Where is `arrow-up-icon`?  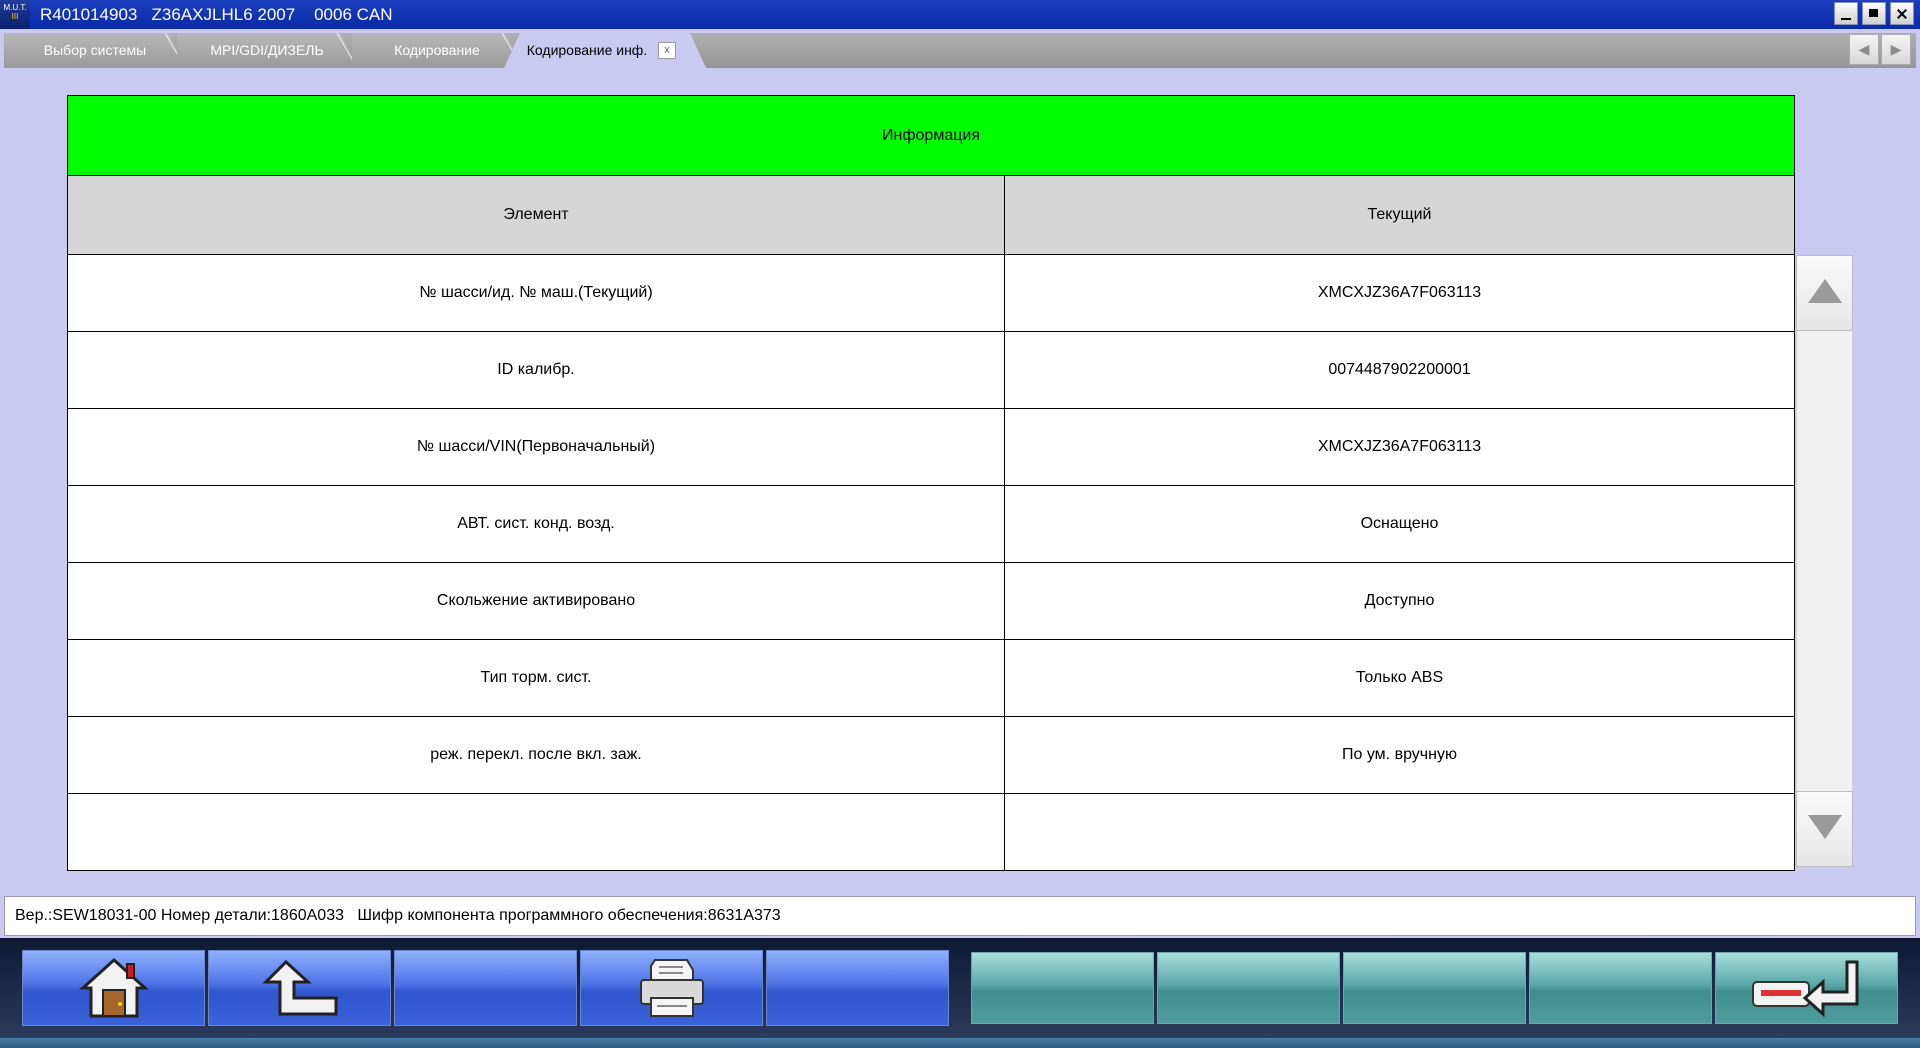 arrow-up-icon is located at coordinates (1825, 291).